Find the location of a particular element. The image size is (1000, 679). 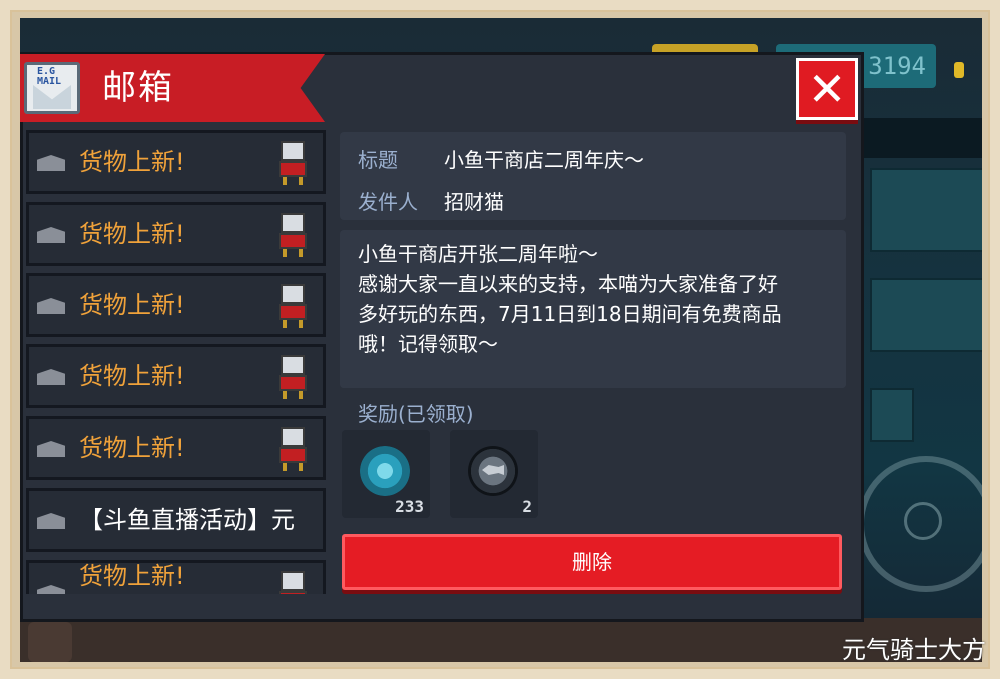

reward-slot: 2 is located at coordinates (494, 474).